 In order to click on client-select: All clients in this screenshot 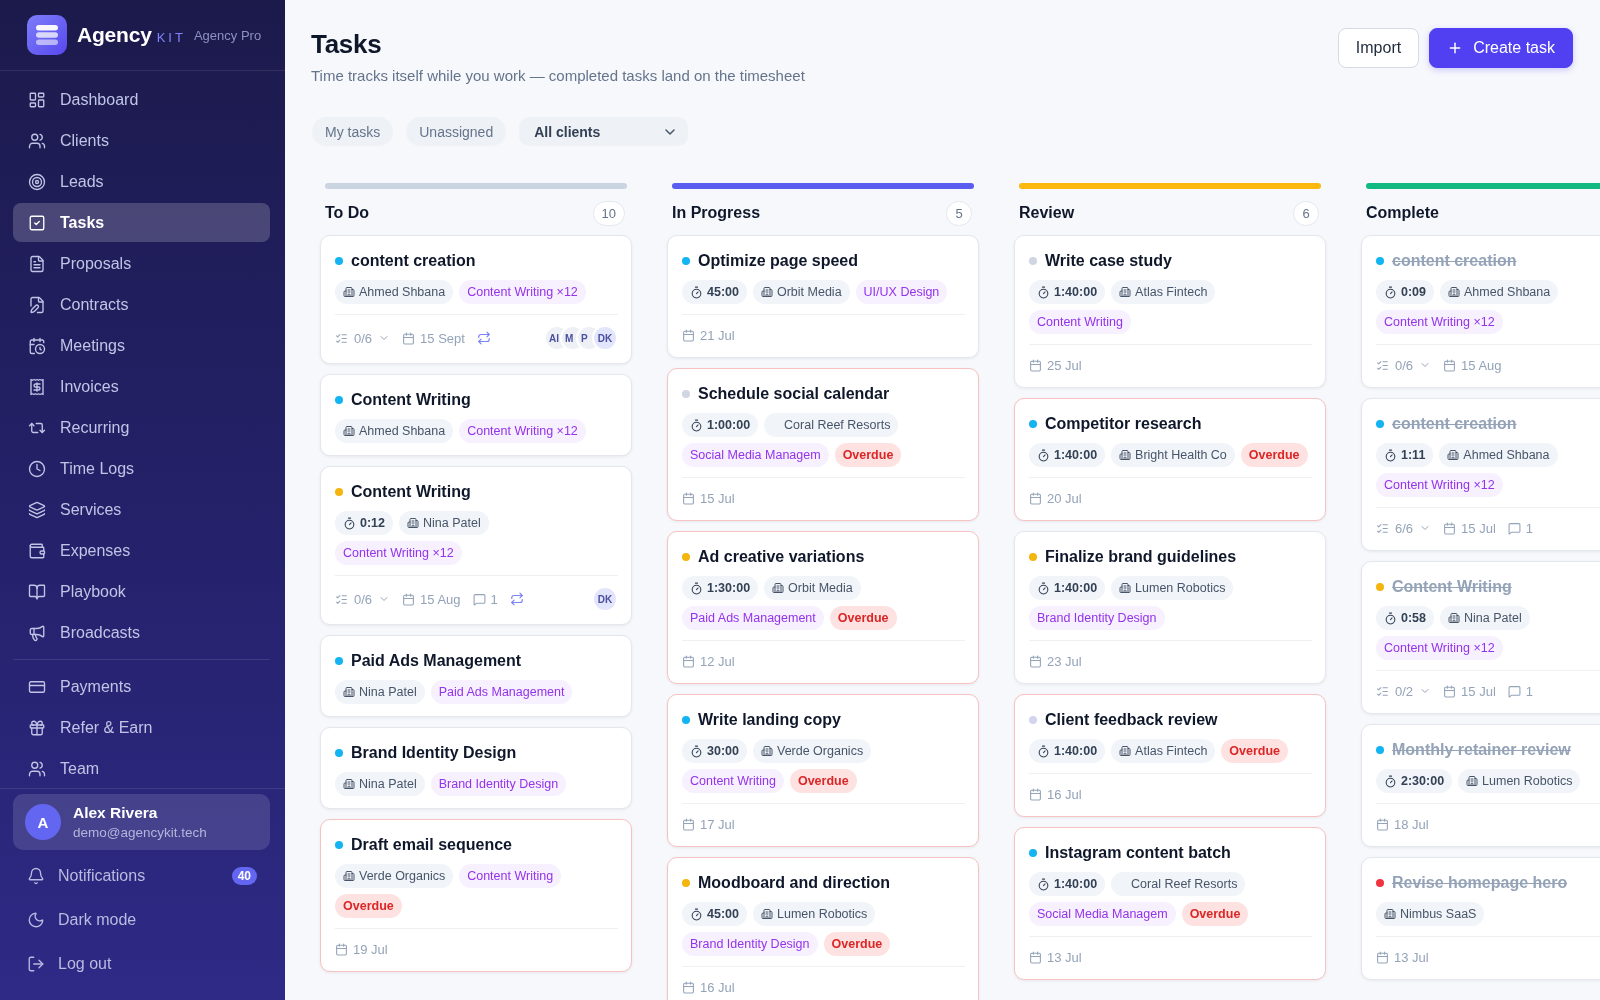, I will do `click(604, 131)`.